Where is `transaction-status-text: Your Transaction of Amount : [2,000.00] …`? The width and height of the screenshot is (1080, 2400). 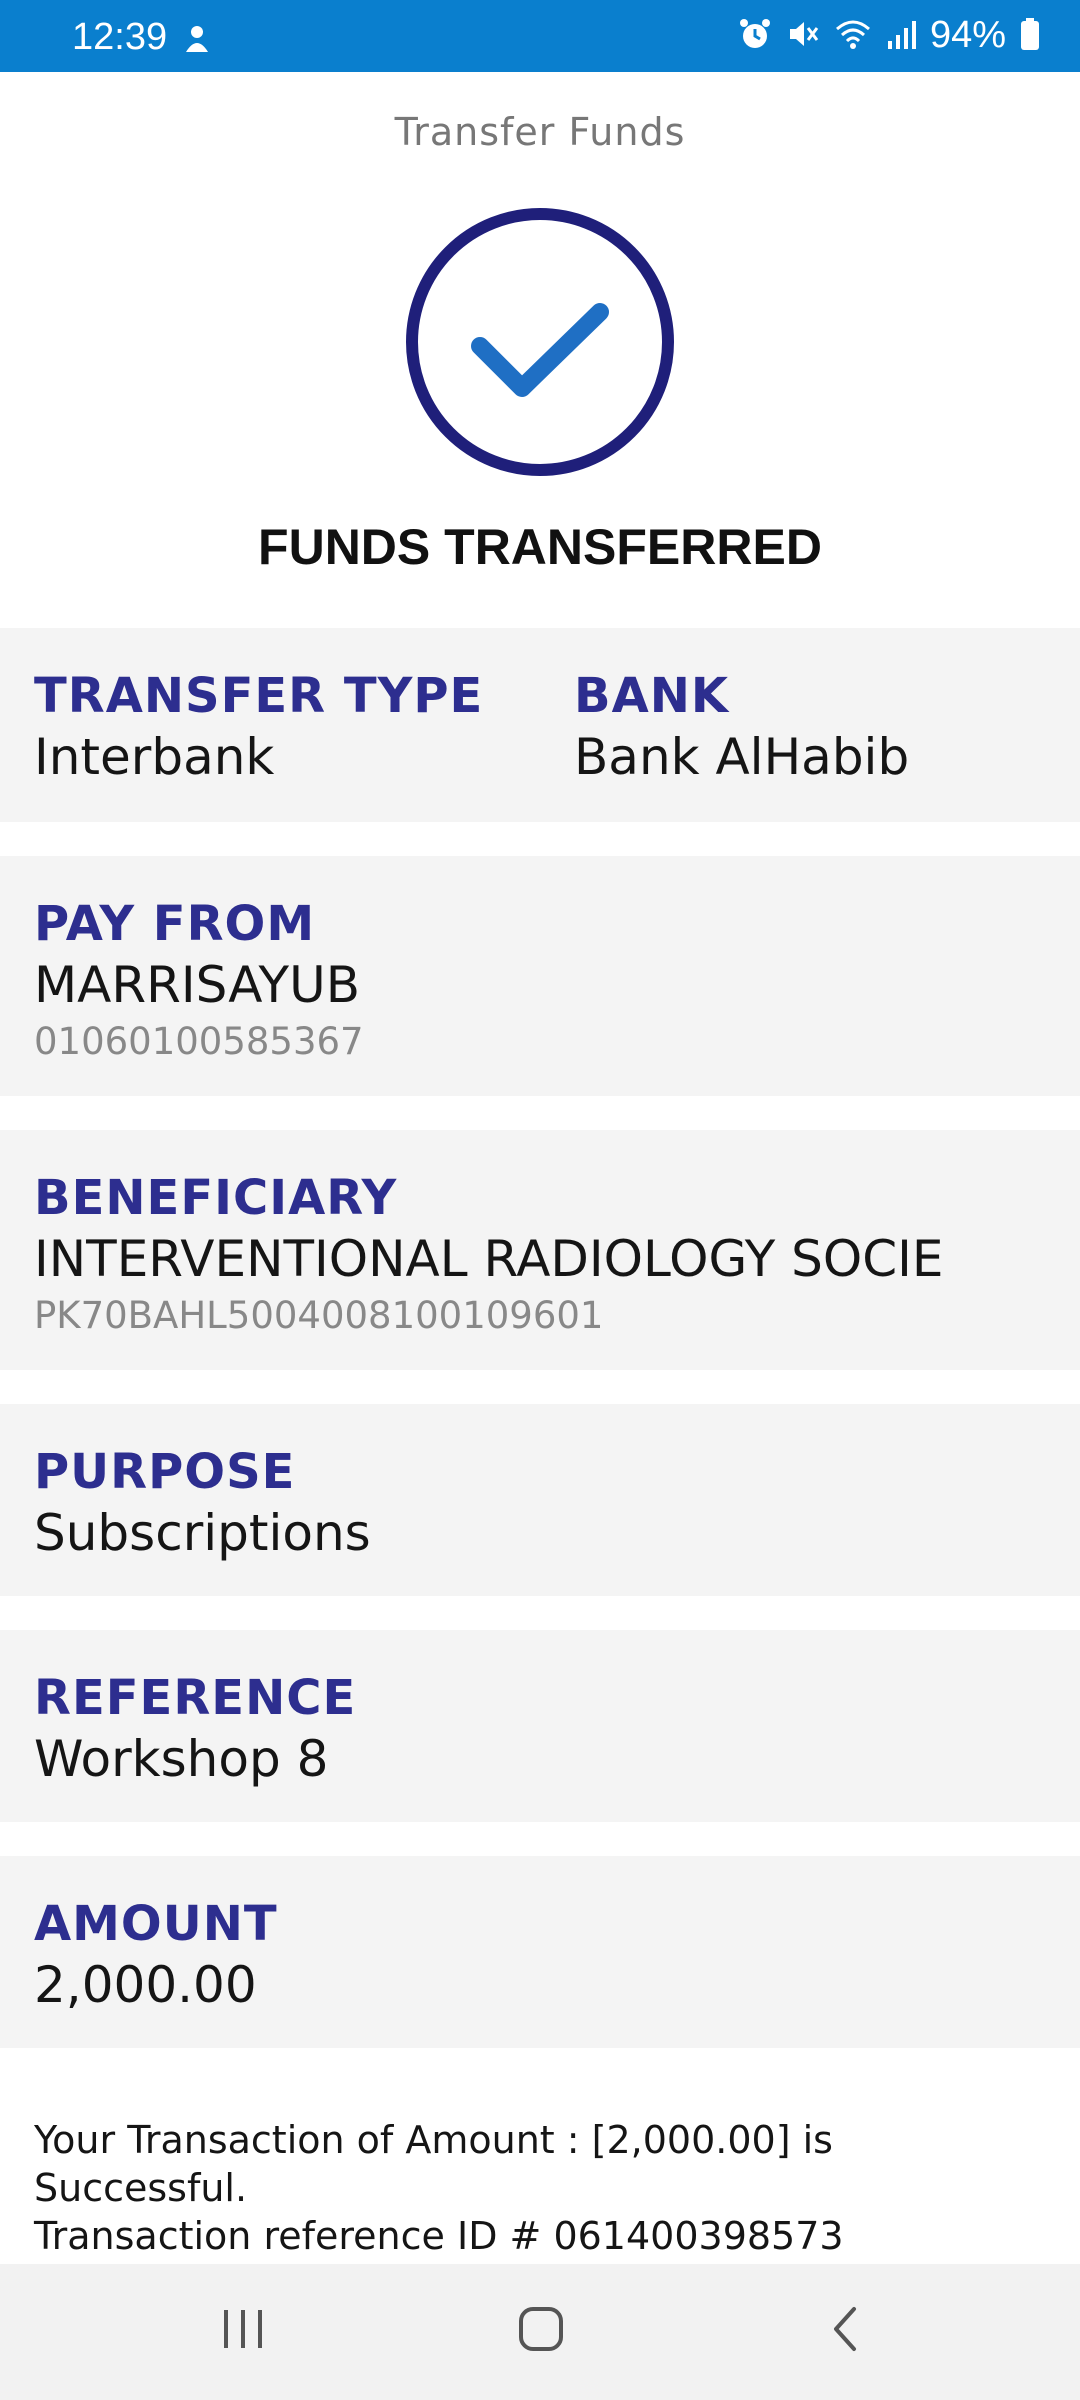 transaction-status-text: Your Transaction of Amount : [2,000.00] … is located at coordinates (433, 2164).